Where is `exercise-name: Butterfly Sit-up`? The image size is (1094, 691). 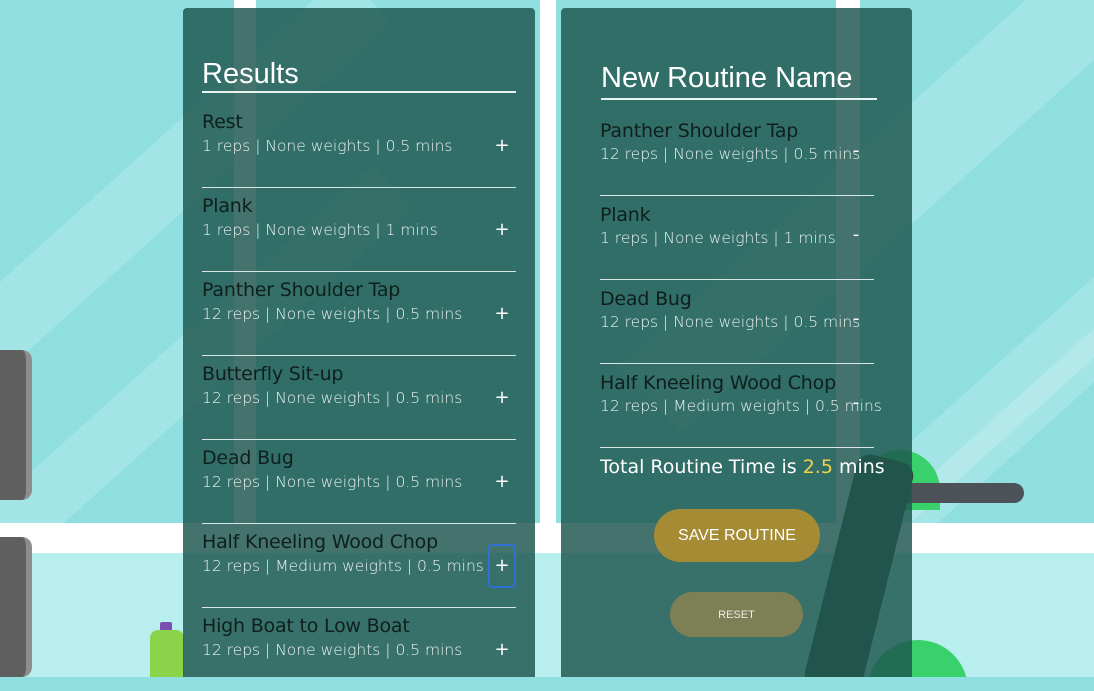 exercise-name: Butterfly Sit-up is located at coordinates (273, 374).